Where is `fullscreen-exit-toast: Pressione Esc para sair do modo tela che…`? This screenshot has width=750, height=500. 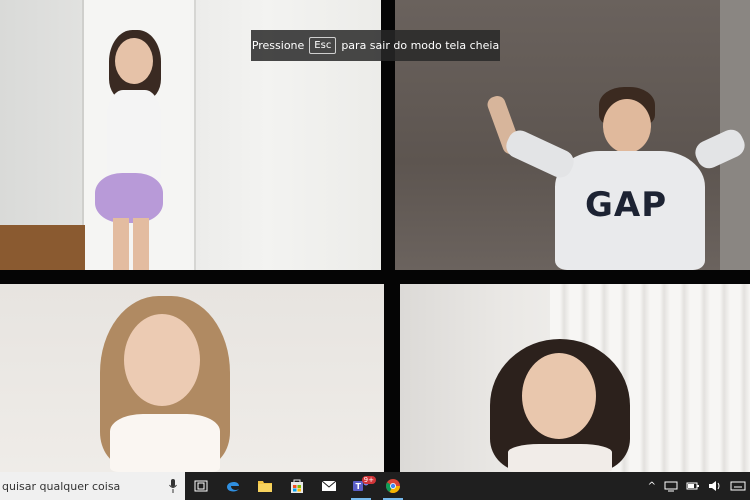 fullscreen-exit-toast: Pressione Esc para sair do modo tela che… is located at coordinates (375, 45).